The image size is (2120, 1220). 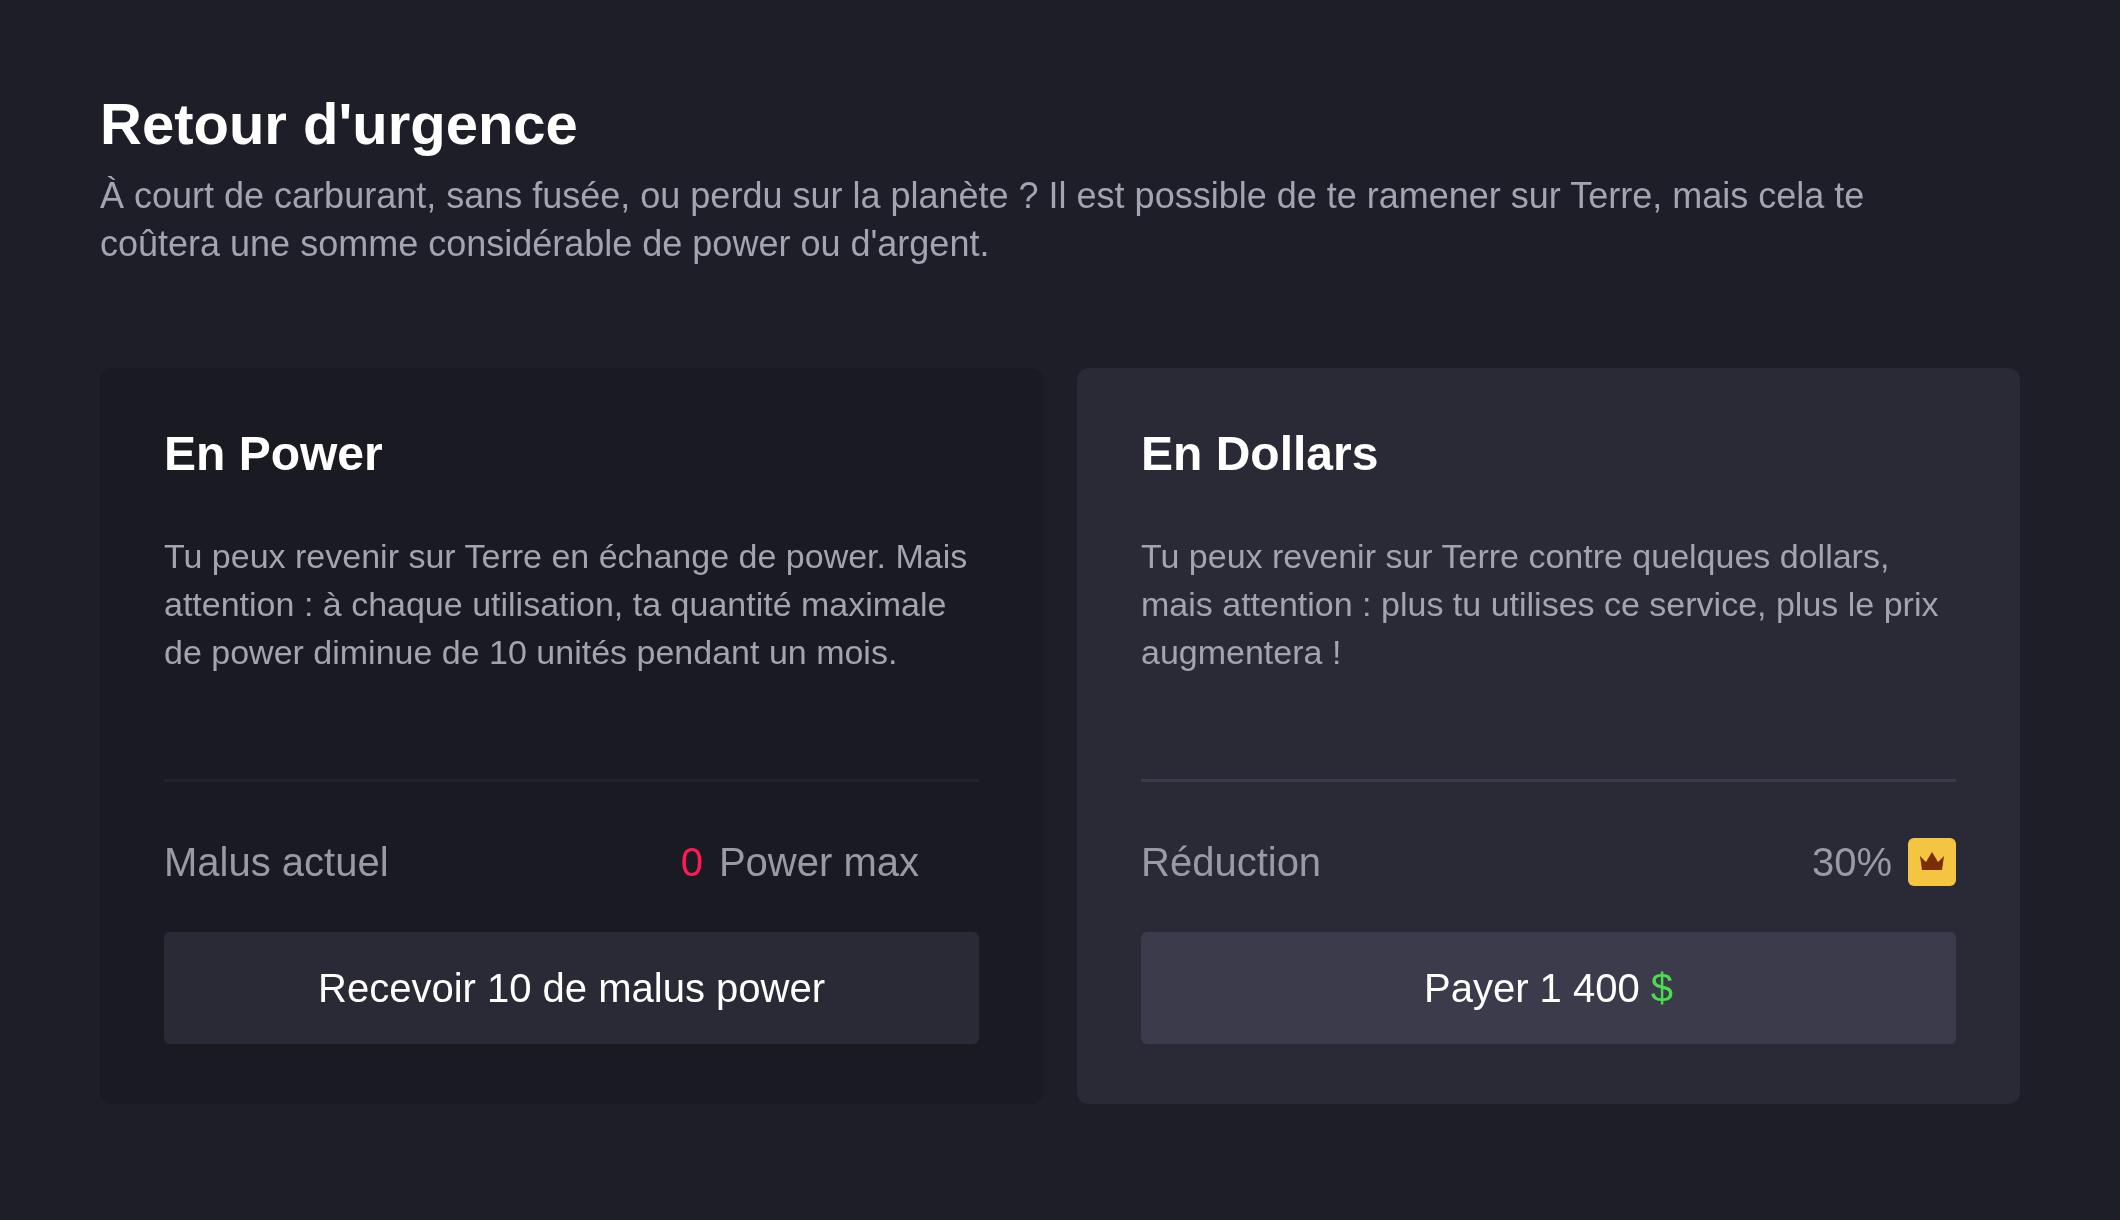 I want to click on stat-value: 0, so click(x=691, y=862).